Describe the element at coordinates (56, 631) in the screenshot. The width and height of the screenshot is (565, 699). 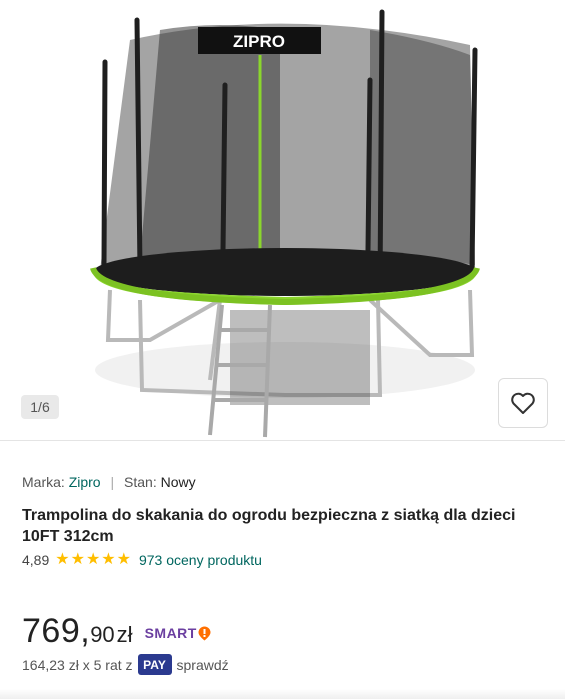
I see `price-main: 769,` at that location.